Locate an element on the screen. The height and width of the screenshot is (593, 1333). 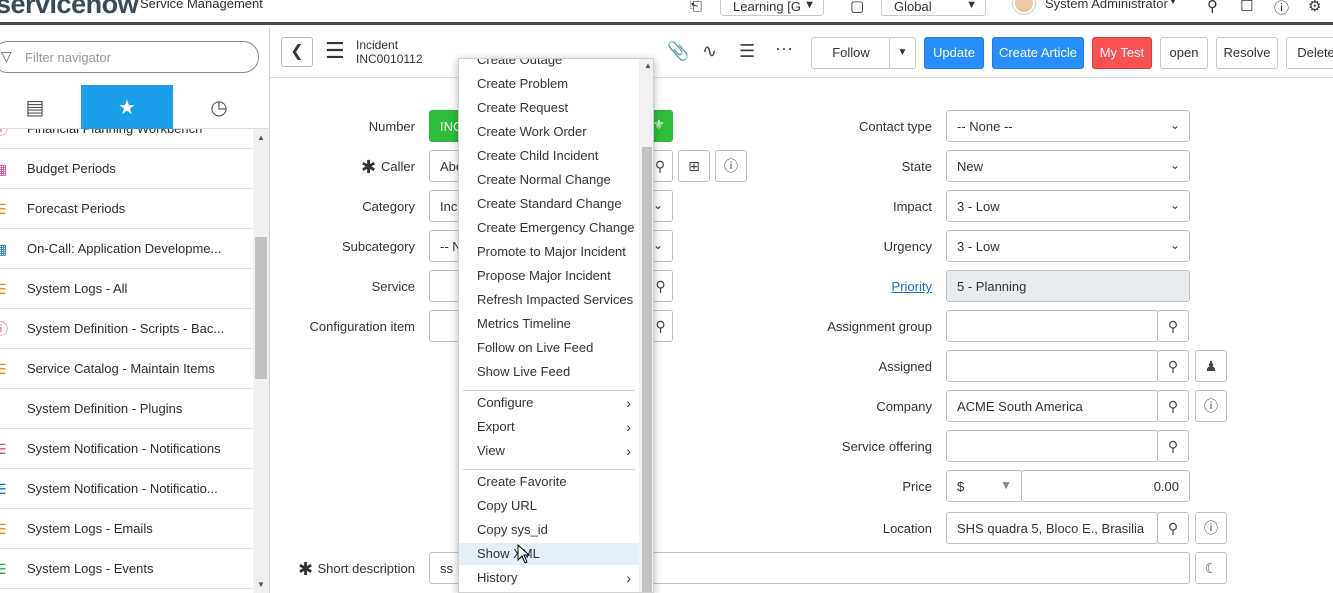
menu-item: Create Emergency Change is located at coordinates (549, 228).